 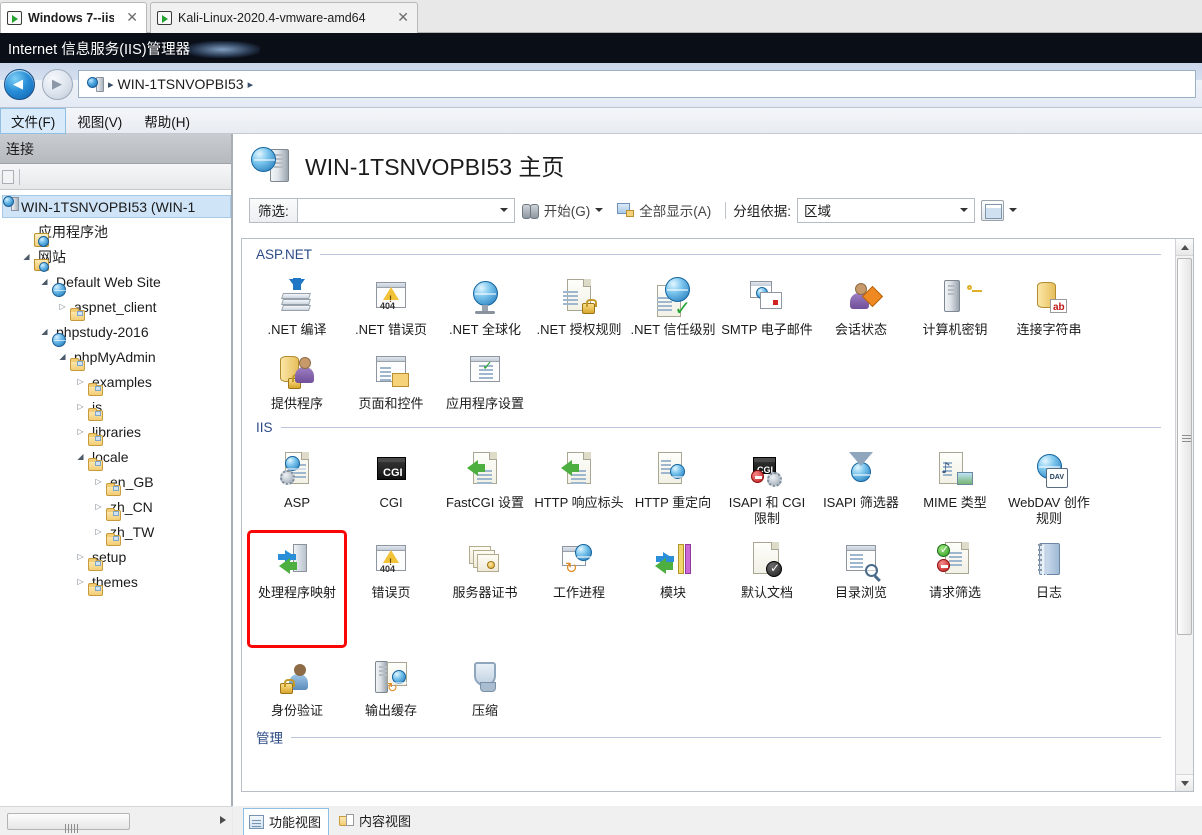 What do you see at coordinates (116, 507) in the screenshot?
I see `tree-item: ▷ zh_CN` at bounding box center [116, 507].